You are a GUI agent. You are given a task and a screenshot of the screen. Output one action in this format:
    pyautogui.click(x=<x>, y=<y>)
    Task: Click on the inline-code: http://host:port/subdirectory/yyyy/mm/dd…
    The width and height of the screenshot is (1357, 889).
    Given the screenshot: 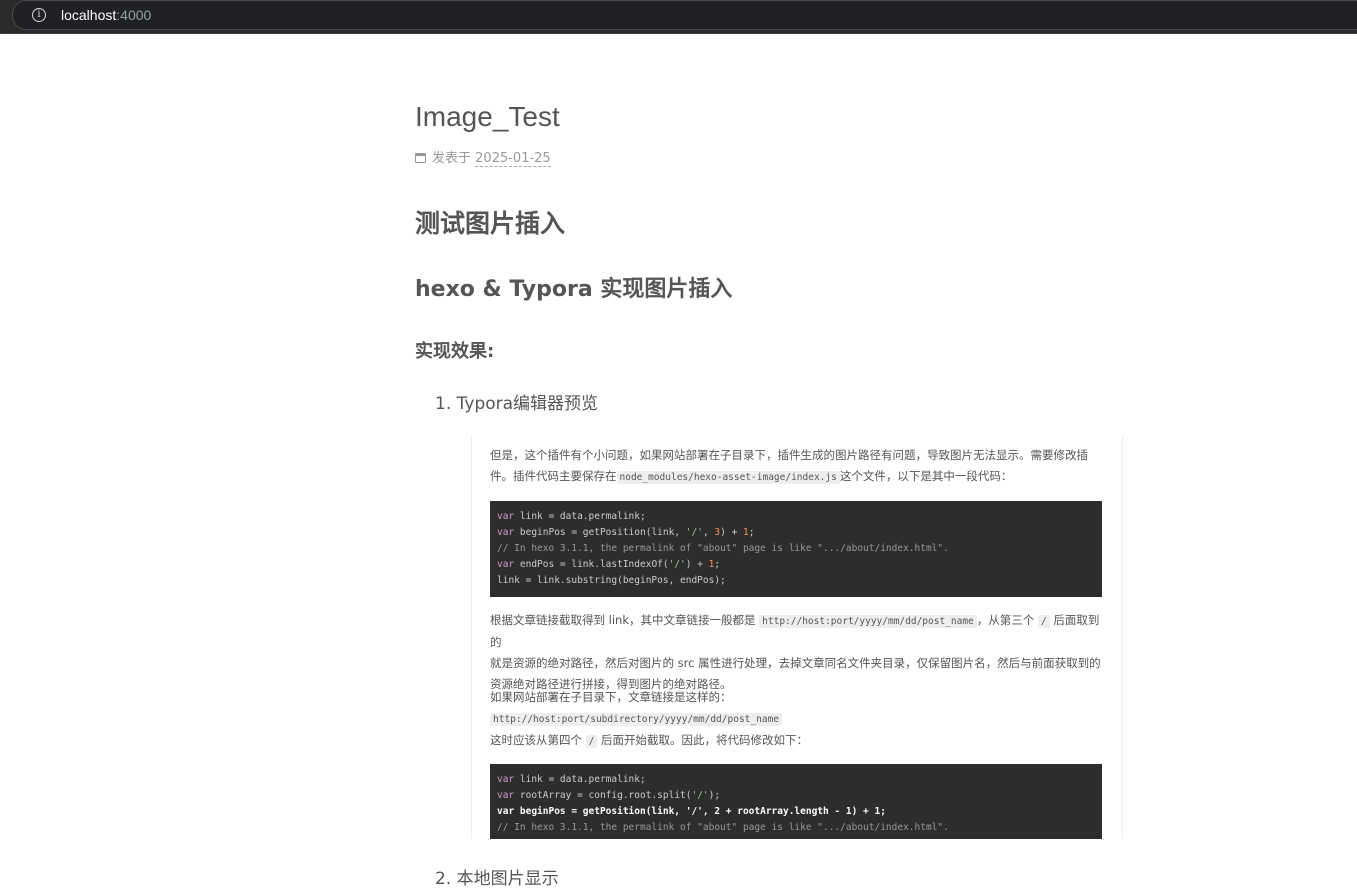 What is the action you would take?
    pyautogui.click(x=636, y=719)
    